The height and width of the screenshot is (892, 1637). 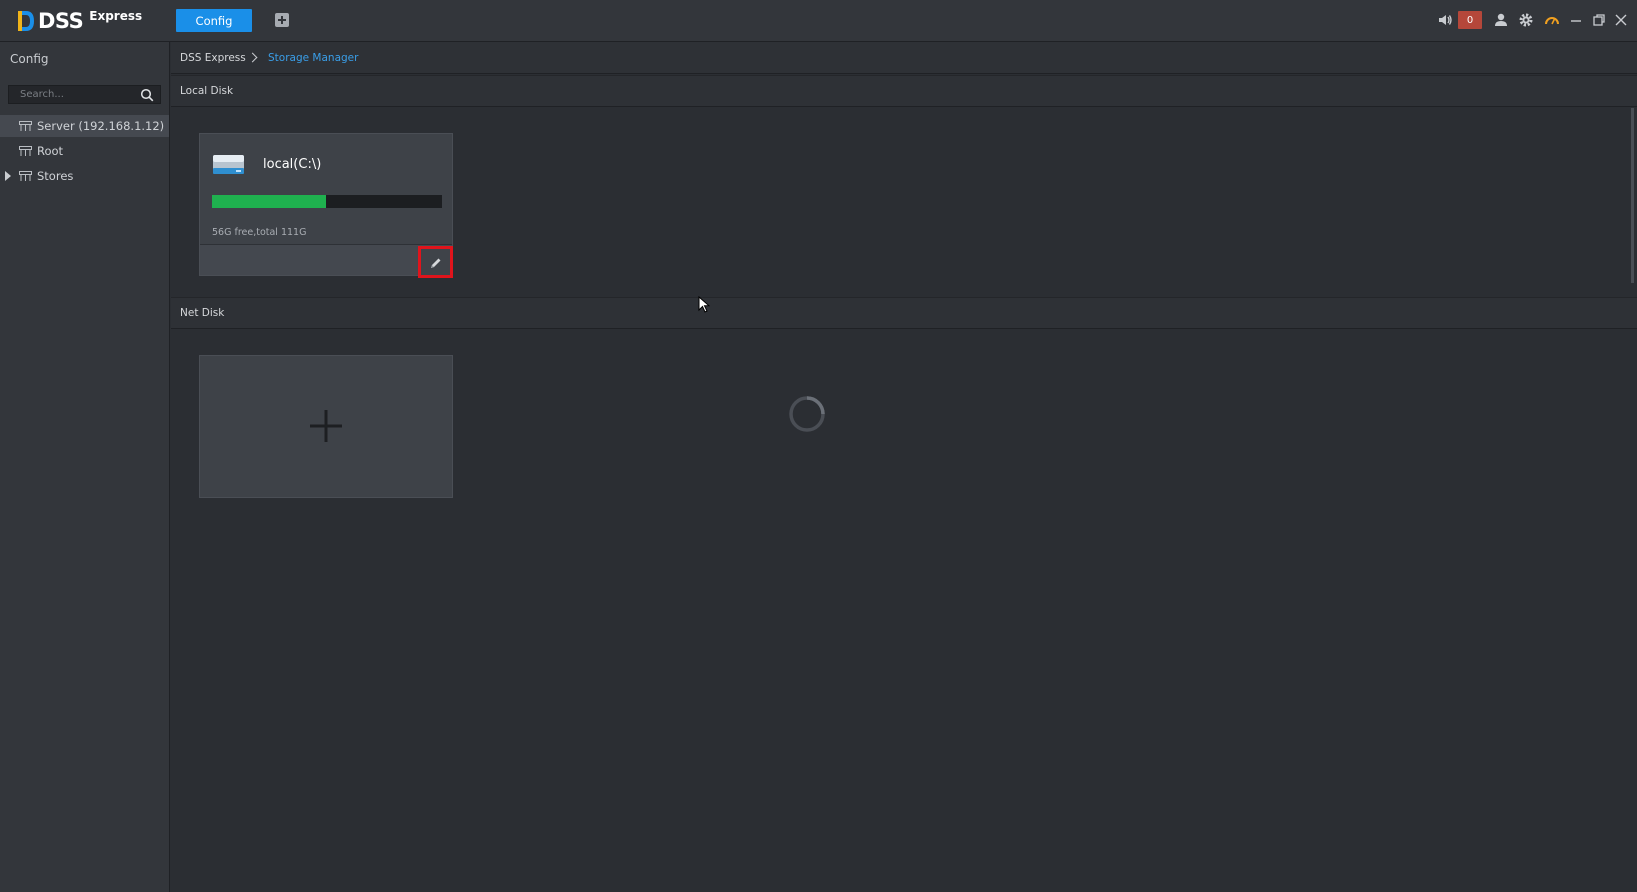 I want to click on loading-spinner-icon, so click(x=807, y=414).